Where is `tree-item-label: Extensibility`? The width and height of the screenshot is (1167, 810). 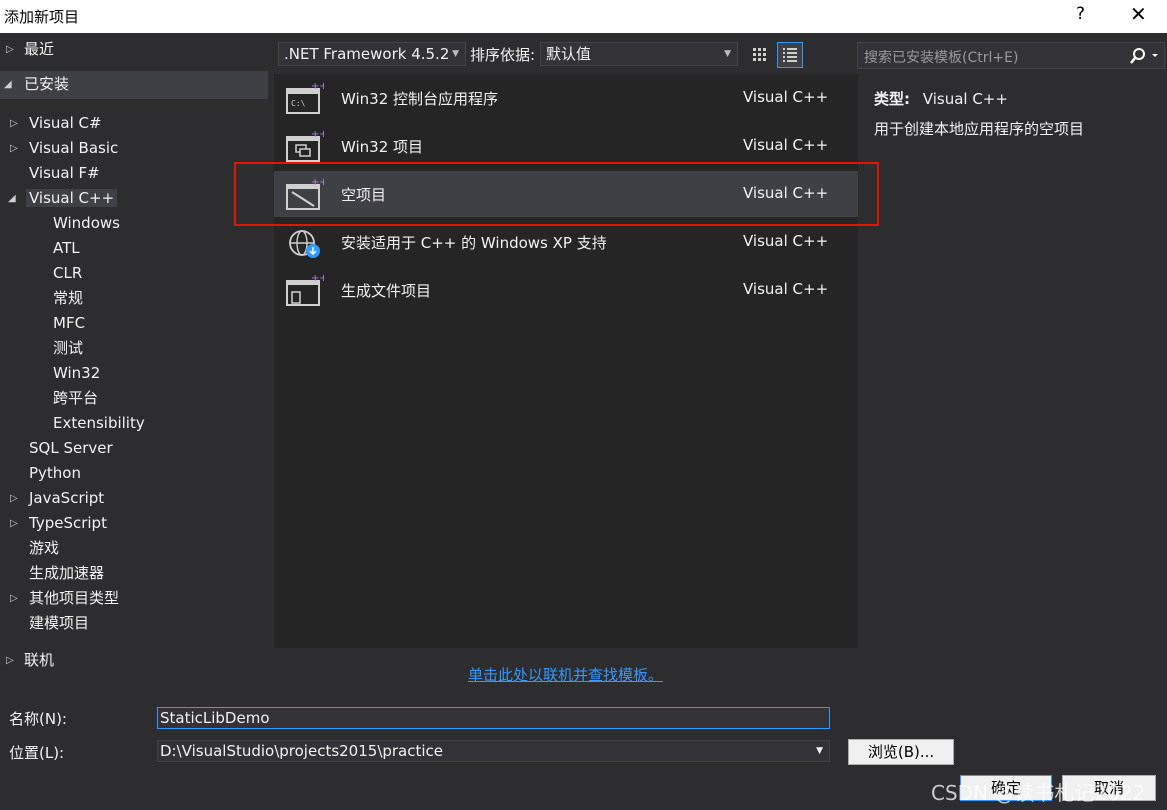
tree-item-label: Extensibility is located at coordinates (99, 423).